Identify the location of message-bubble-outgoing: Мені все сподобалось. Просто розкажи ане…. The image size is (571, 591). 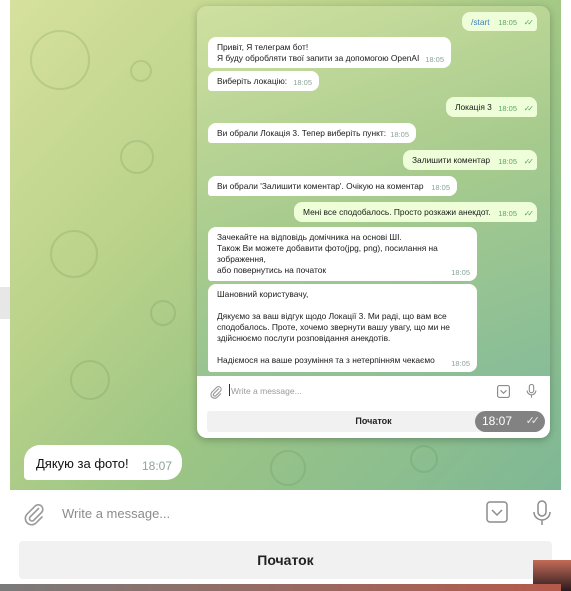
(415, 212).